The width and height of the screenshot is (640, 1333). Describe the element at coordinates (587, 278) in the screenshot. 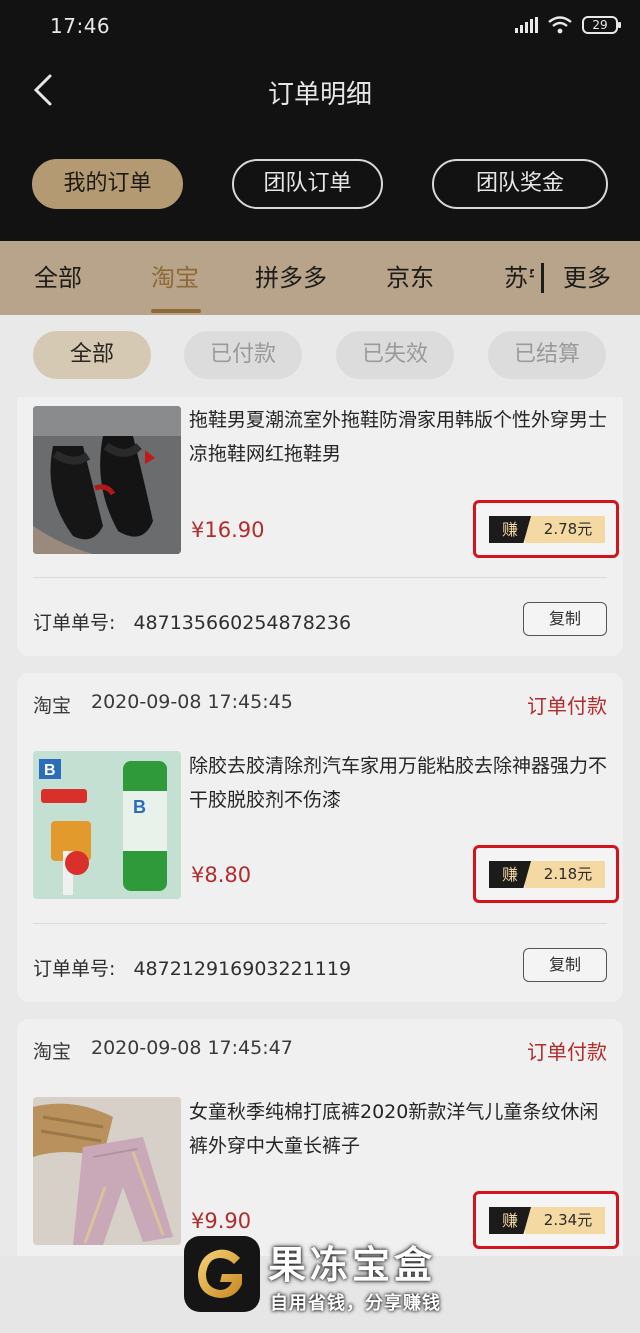

I see `more-tabs-button: 更多` at that location.